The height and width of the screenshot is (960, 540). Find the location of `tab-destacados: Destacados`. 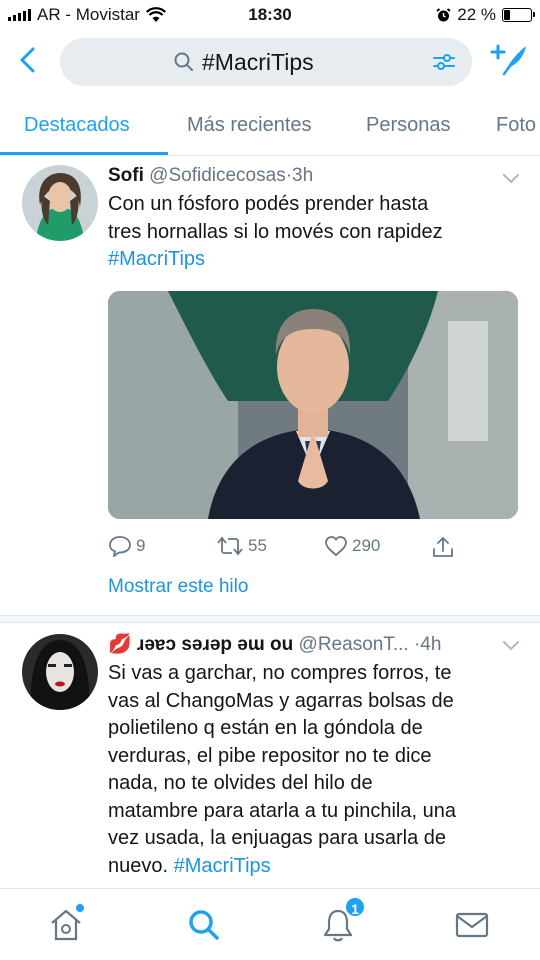

tab-destacados: Destacados is located at coordinates (77, 125).